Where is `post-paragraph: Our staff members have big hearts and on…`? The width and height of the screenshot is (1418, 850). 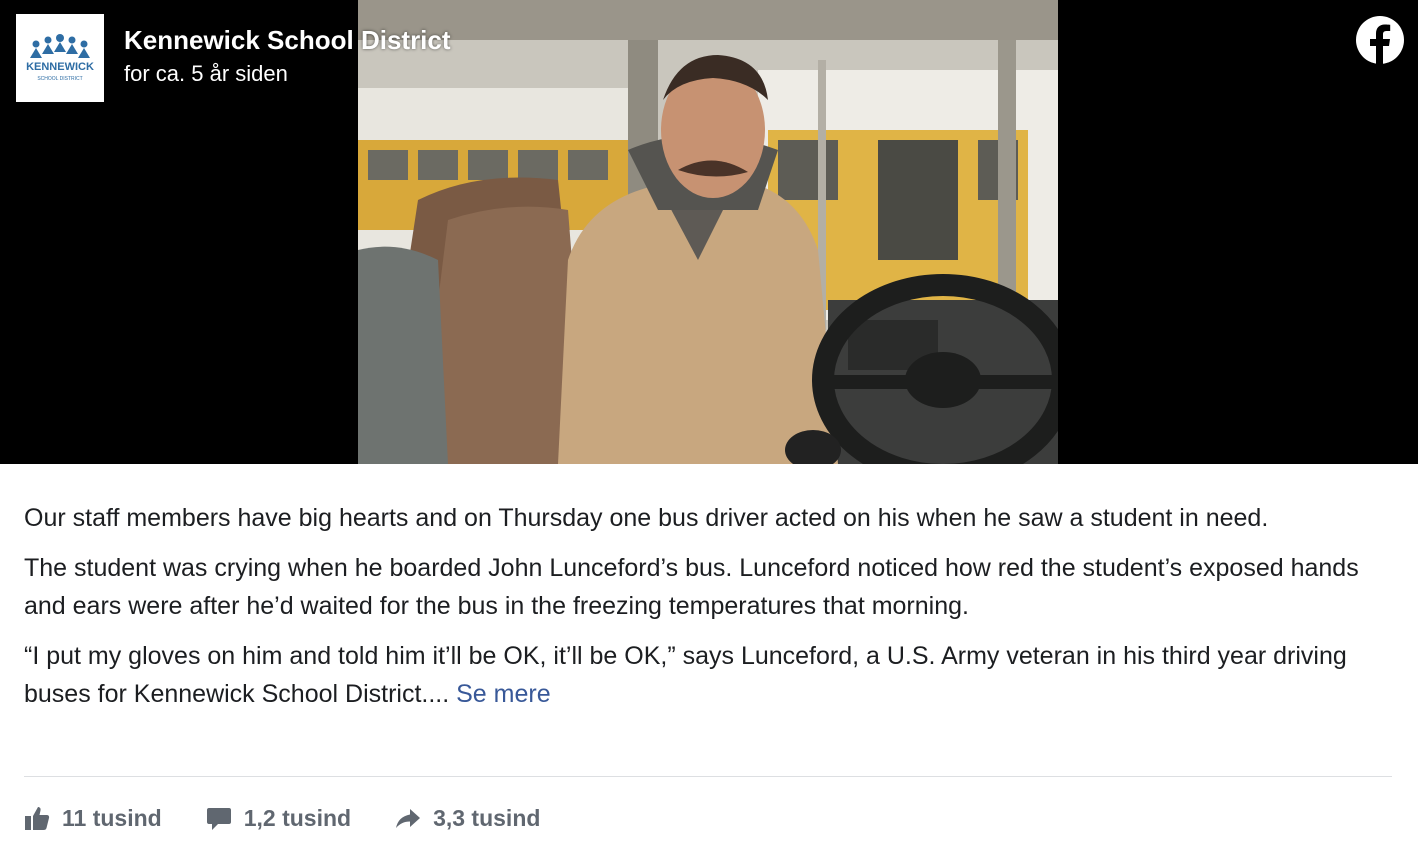 post-paragraph: Our staff members have big hearts and on… is located at coordinates (646, 518).